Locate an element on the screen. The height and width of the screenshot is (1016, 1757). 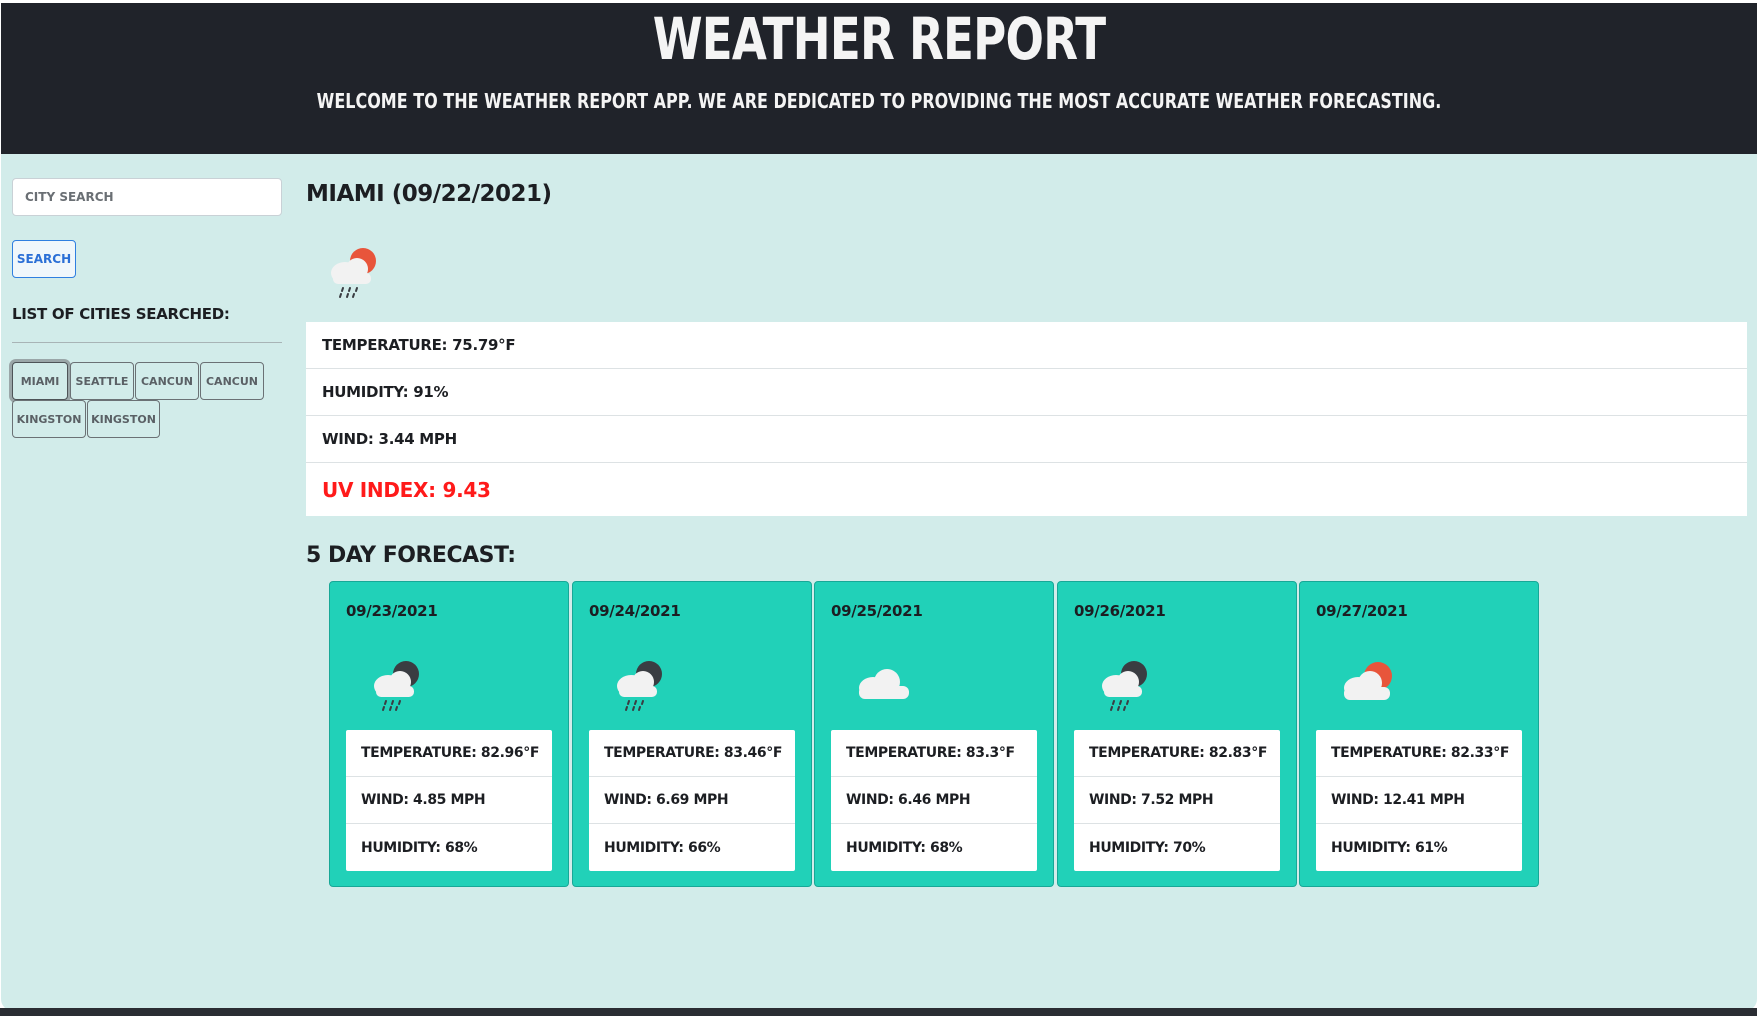
city-button-miami: Miami is located at coordinates (40, 381).